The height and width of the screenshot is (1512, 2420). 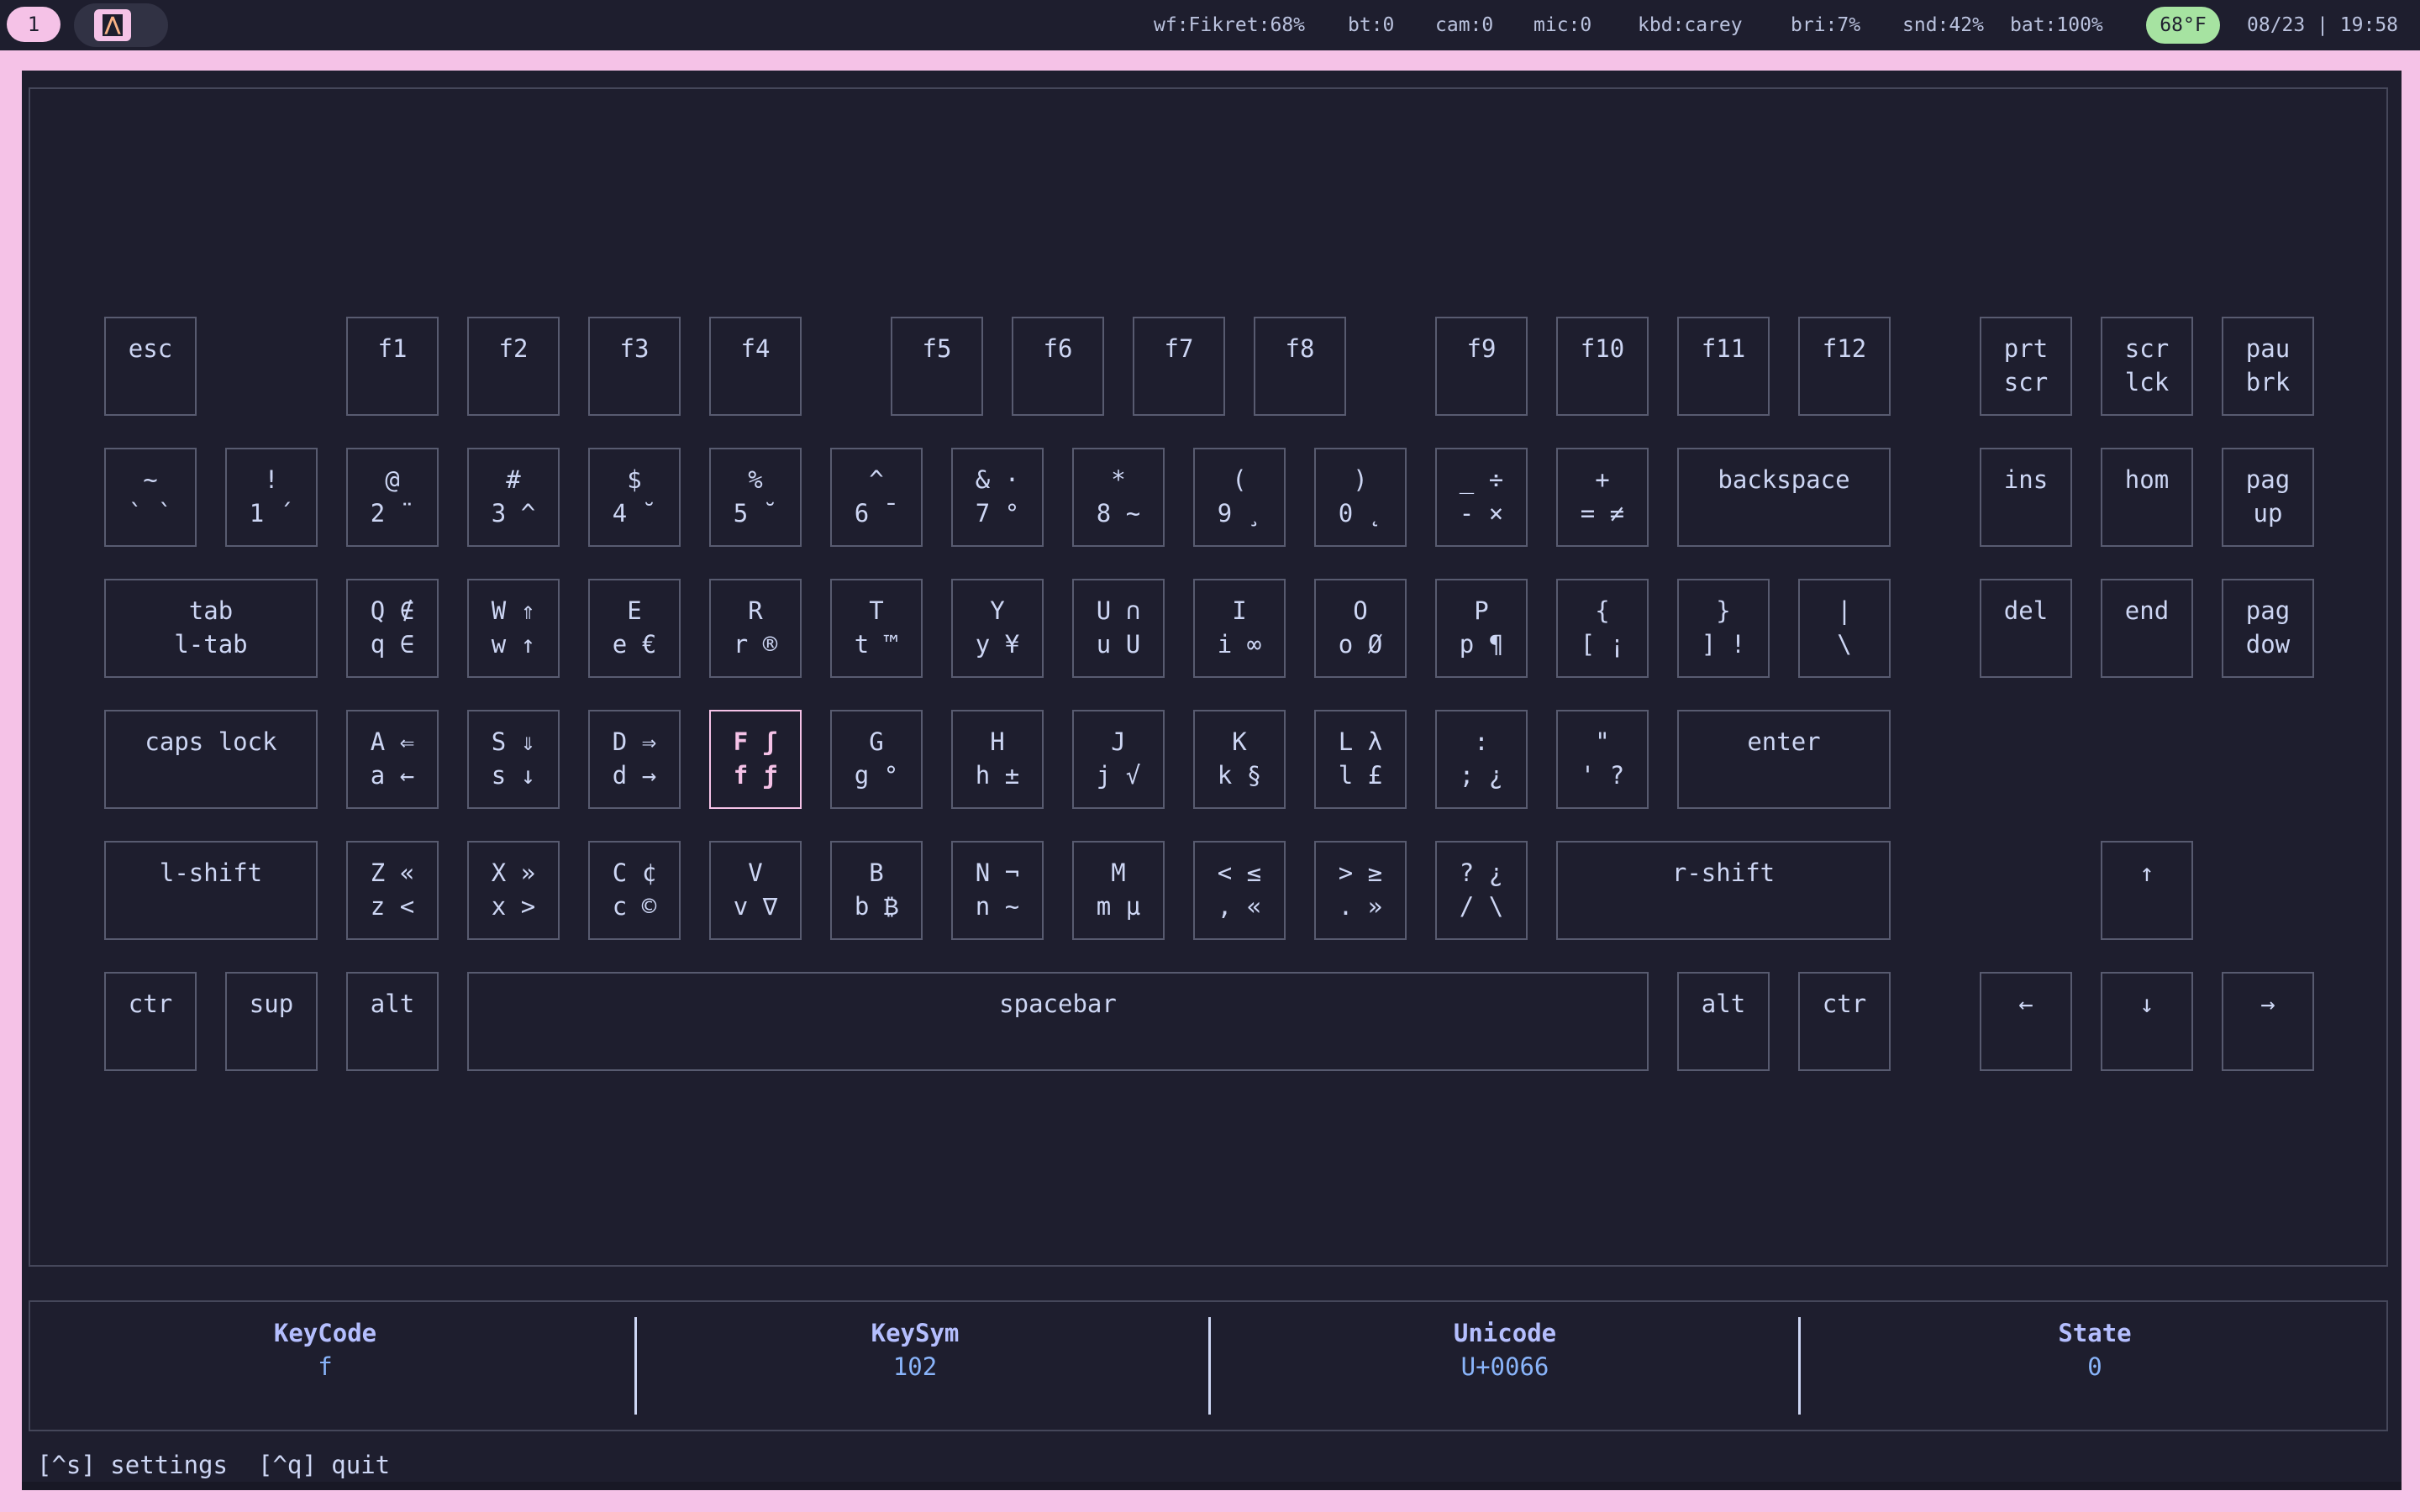 I want to click on key-2: @ 2 ¨, so click(x=392, y=497).